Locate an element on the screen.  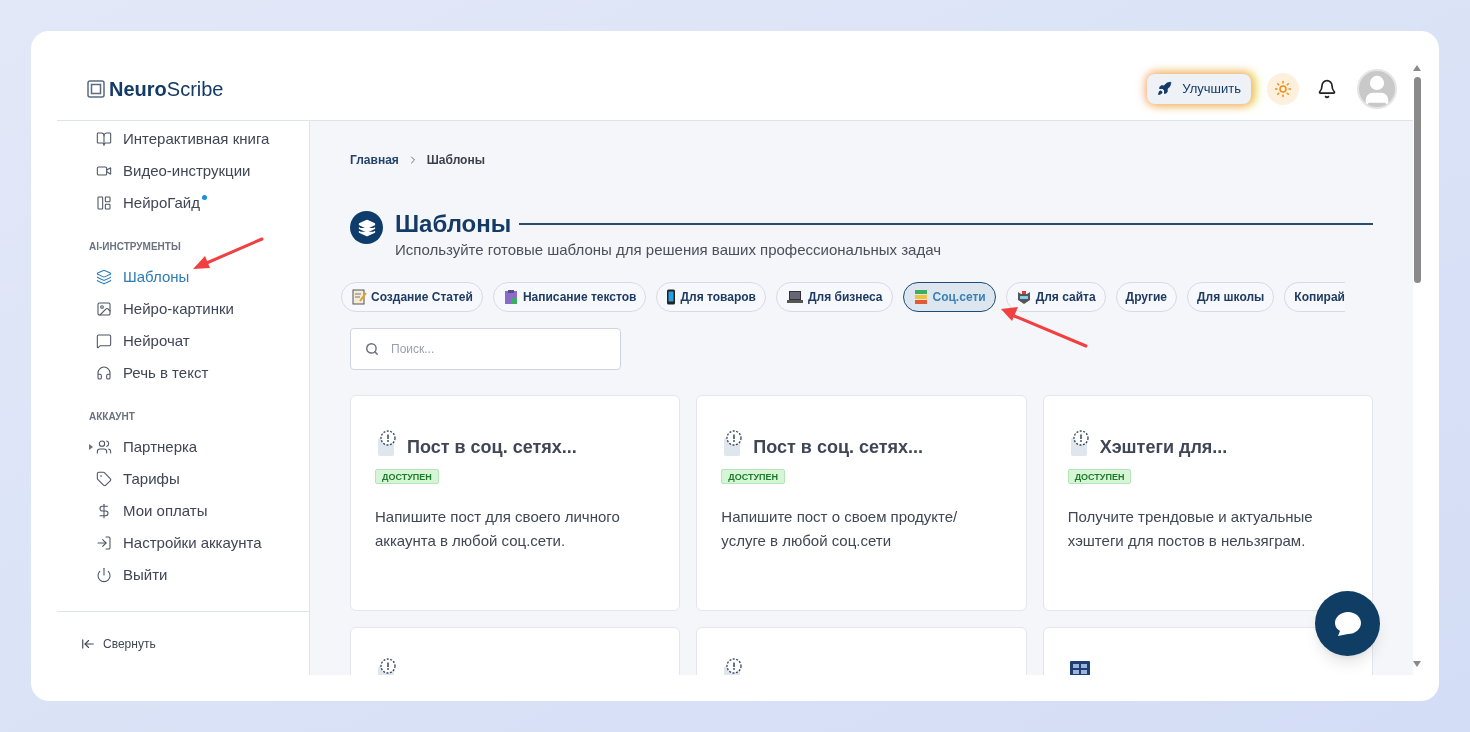
clipboard-alert-icon is located at coordinates (387, 444).